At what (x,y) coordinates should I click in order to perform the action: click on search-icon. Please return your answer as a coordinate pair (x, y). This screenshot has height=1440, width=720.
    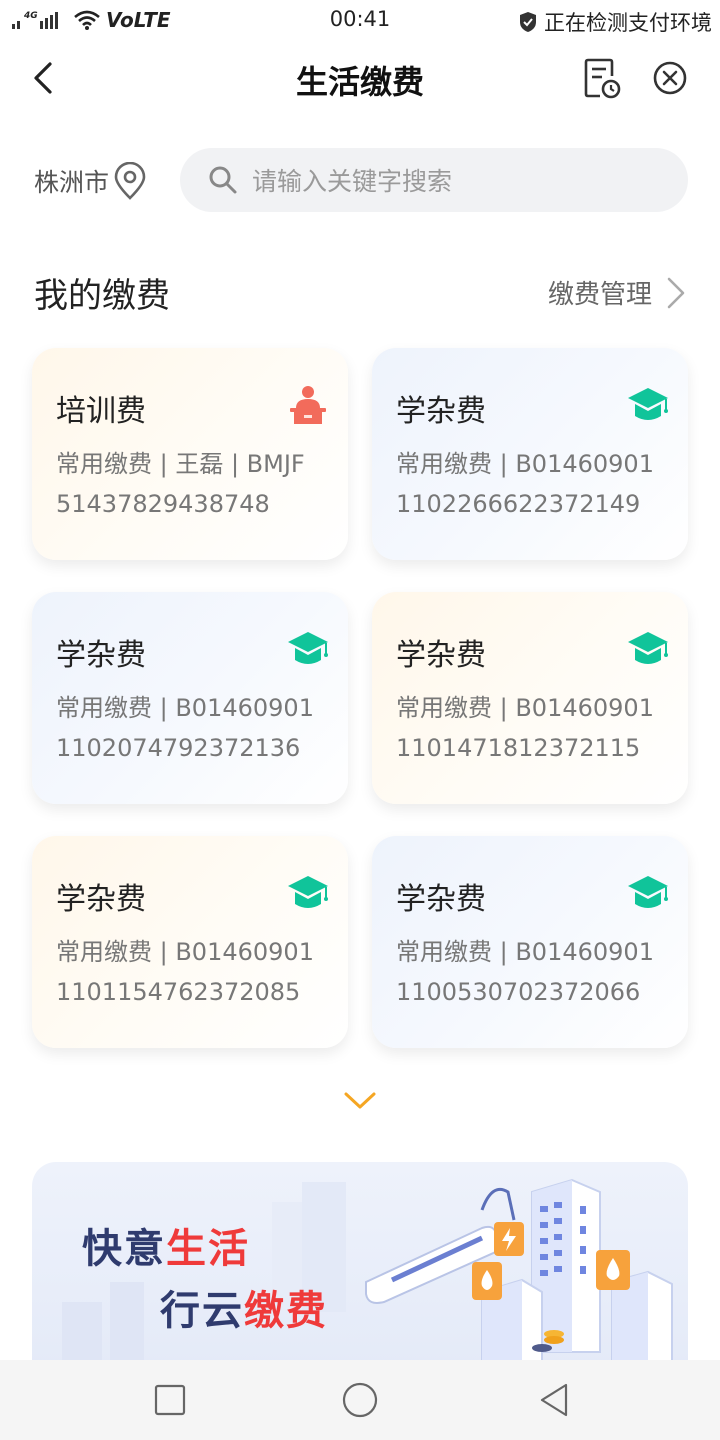
    Looking at the image, I should click on (223, 180).